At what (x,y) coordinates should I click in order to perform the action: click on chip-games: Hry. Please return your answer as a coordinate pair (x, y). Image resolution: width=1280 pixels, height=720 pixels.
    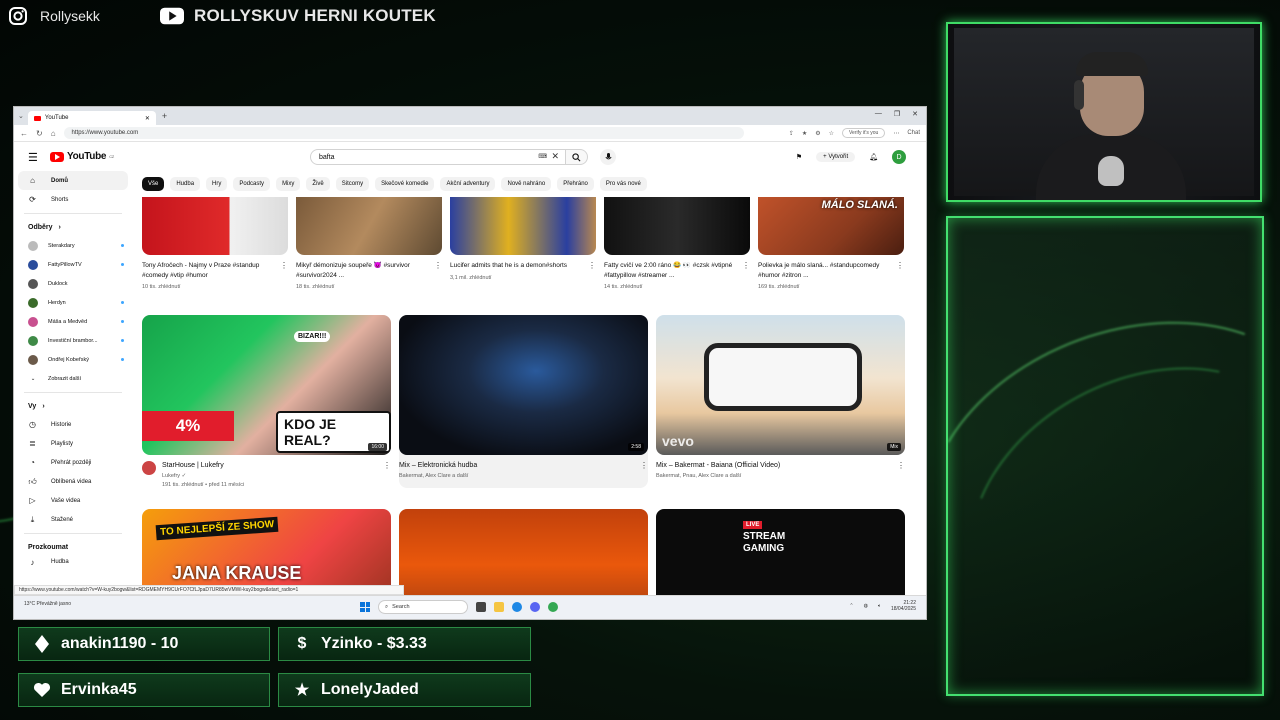
    Looking at the image, I should click on (217, 184).